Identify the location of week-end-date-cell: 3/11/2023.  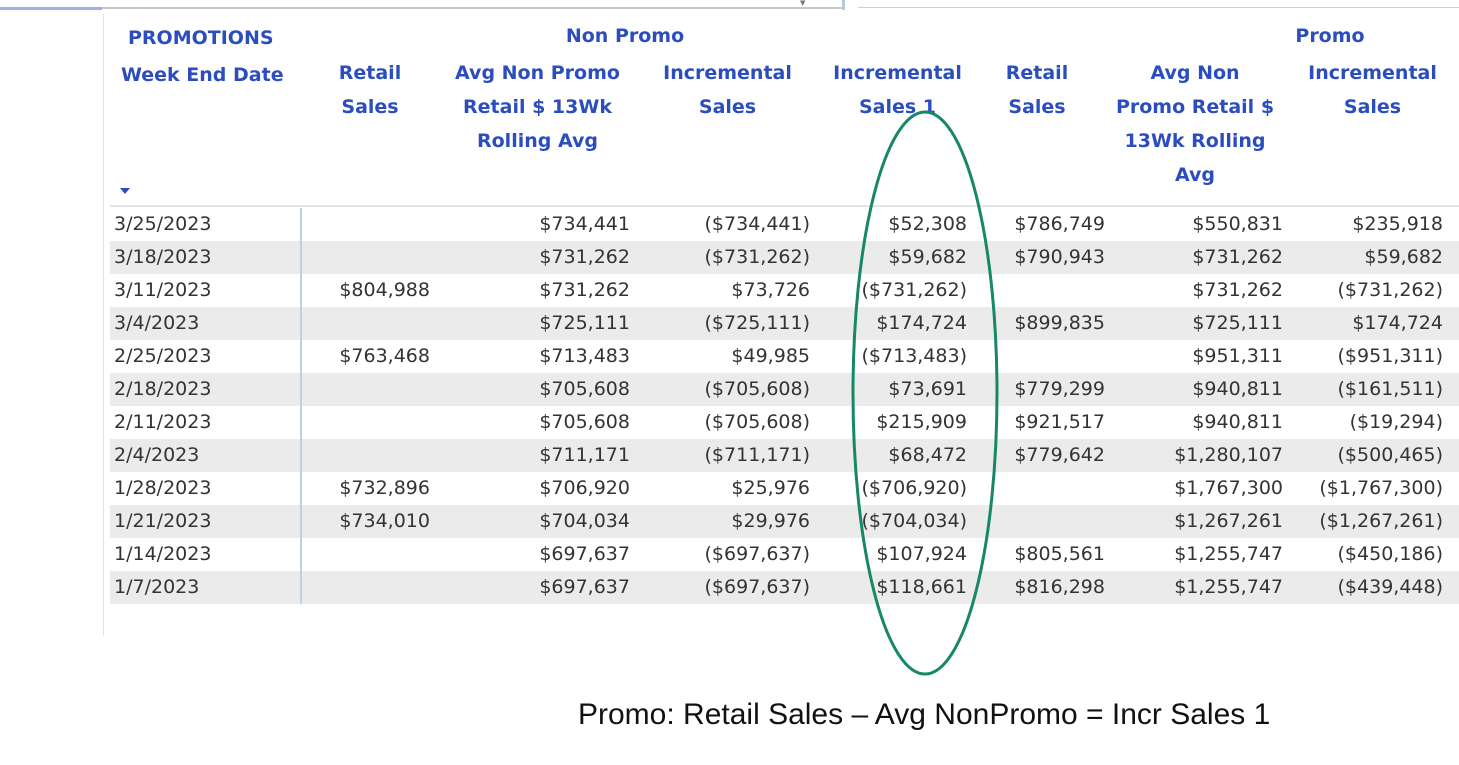
(163, 290).